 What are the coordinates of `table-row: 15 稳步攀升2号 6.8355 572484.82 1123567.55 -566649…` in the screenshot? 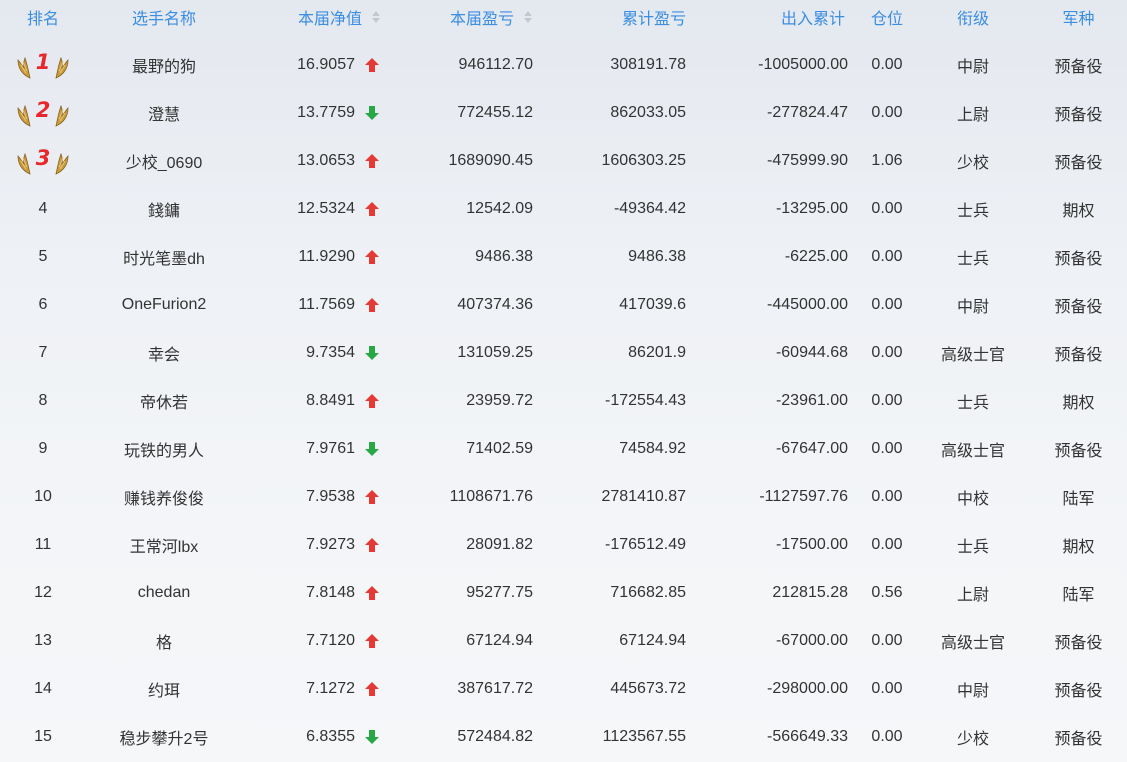 It's located at (563, 737).